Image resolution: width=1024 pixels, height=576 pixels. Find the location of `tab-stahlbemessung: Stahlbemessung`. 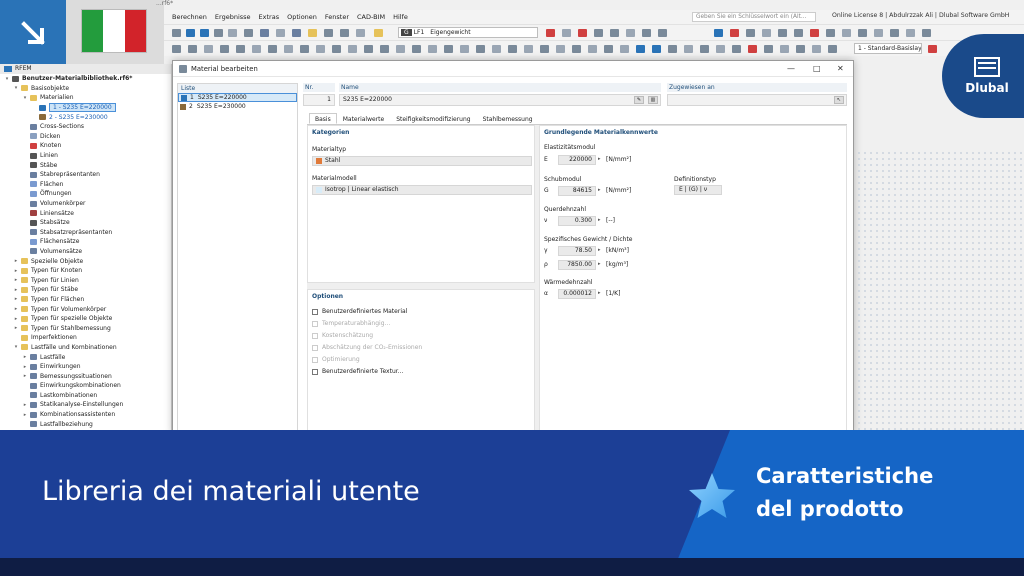

tab-stahlbemessung: Stahlbemessung is located at coordinates (508, 118).